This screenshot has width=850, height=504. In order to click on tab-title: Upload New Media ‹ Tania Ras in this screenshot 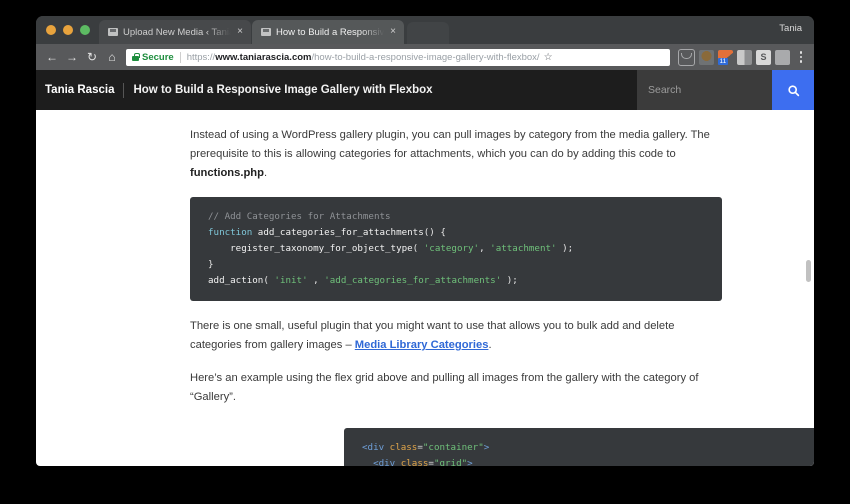, I will do `click(177, 32)`.